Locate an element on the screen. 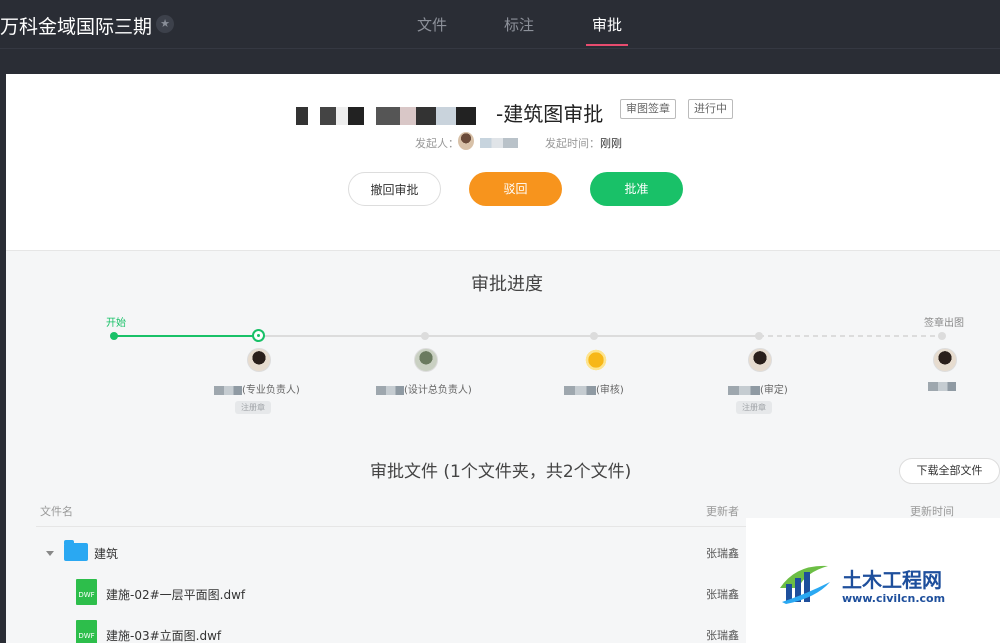 The image size is (1000, 643). step-4-avatar is located at coordinates (760, 360).